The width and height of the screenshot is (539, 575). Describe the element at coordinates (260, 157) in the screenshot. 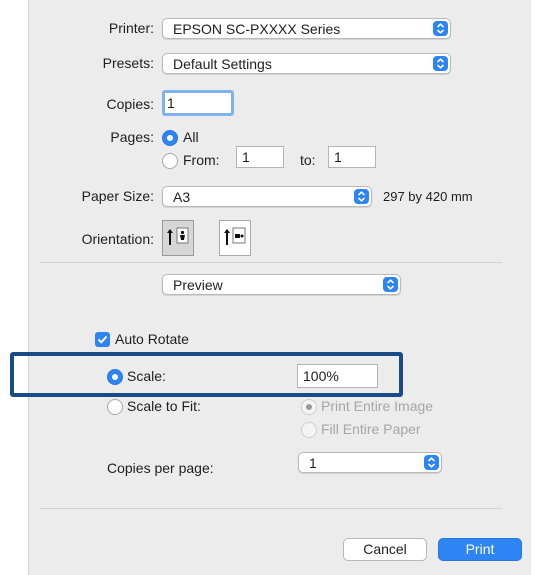

I see `pages-from-field: 1` at that location.